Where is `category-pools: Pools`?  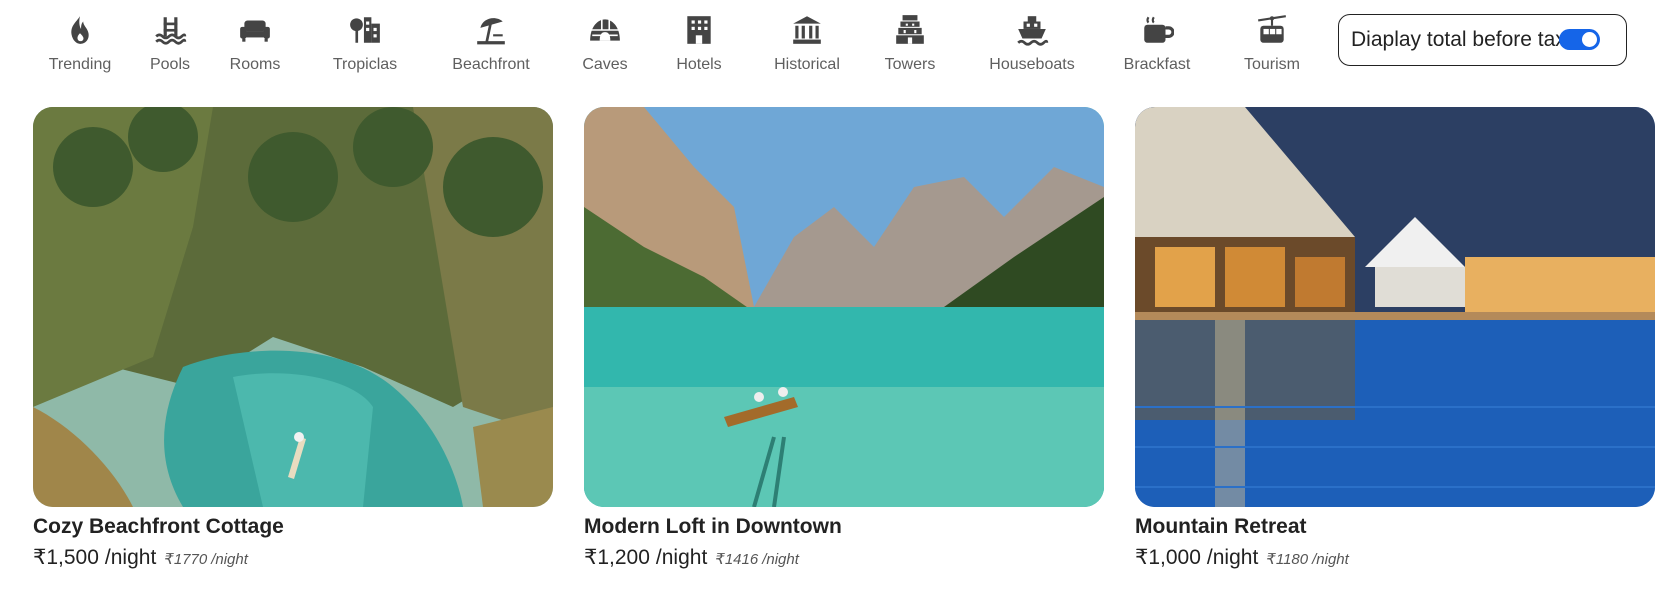 category-pools: Pools is located at coordinates (170, 42).